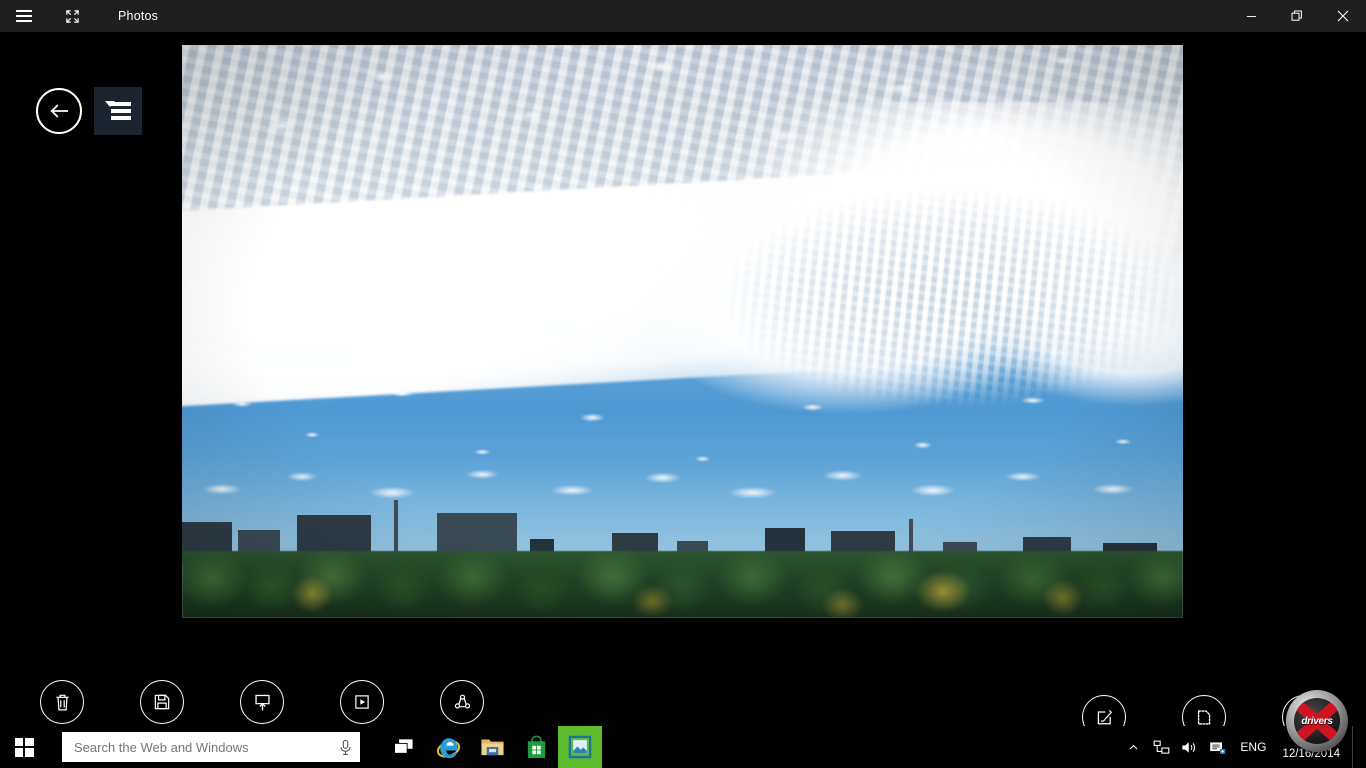 The width and height of the screenshot is (1366, 768). I want to click on back-button, so click(59, 111).